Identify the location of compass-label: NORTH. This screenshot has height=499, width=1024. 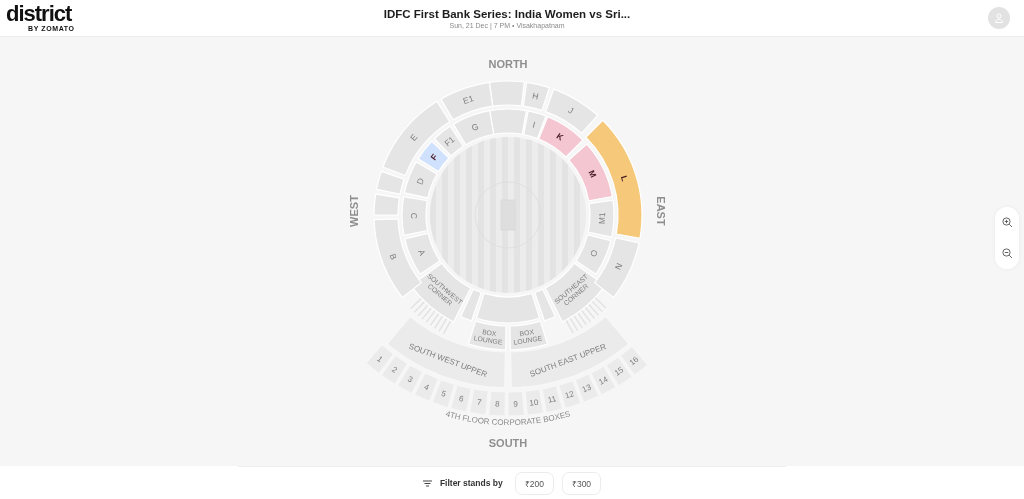
(508, 64).